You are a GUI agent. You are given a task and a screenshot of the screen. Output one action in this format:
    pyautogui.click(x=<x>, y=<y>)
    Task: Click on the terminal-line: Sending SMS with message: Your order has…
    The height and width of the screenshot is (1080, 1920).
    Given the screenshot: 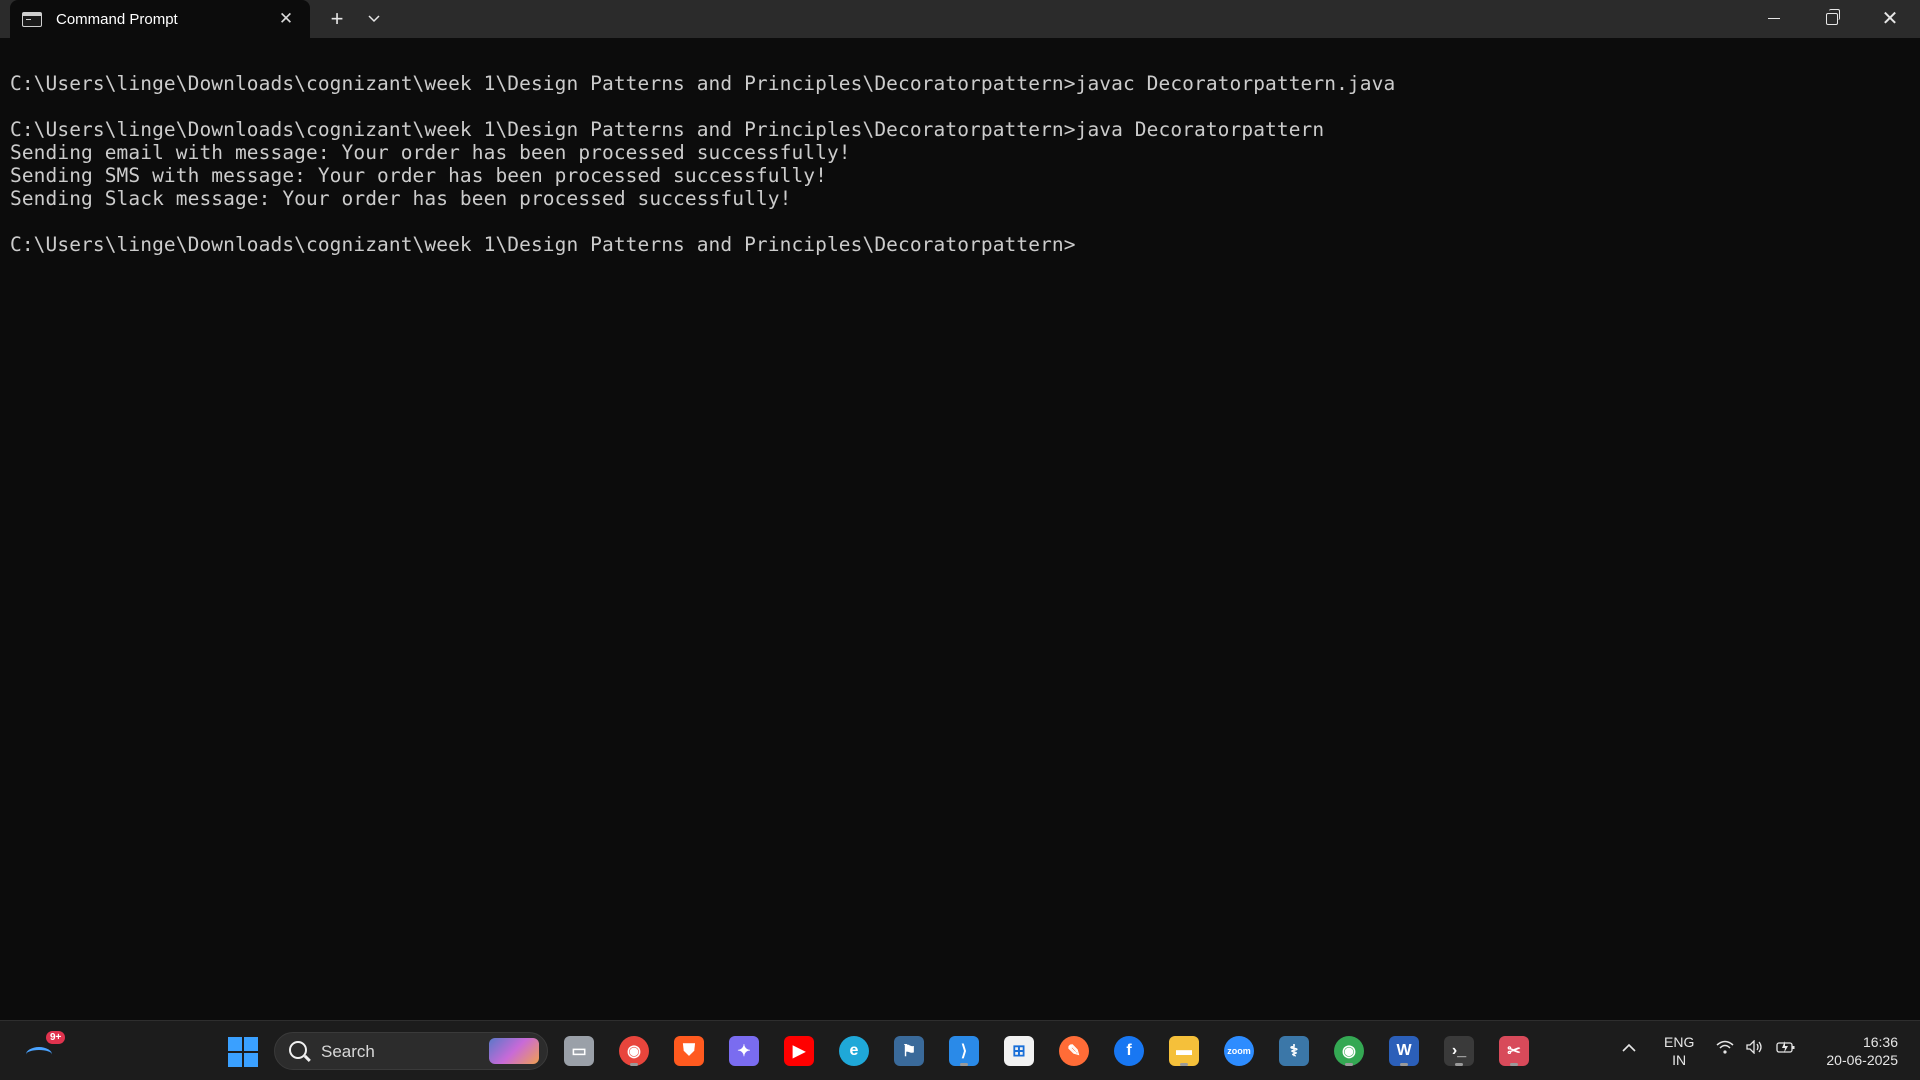 What is the action you would take?
    pyautogui.click(x=418, y=175)
    